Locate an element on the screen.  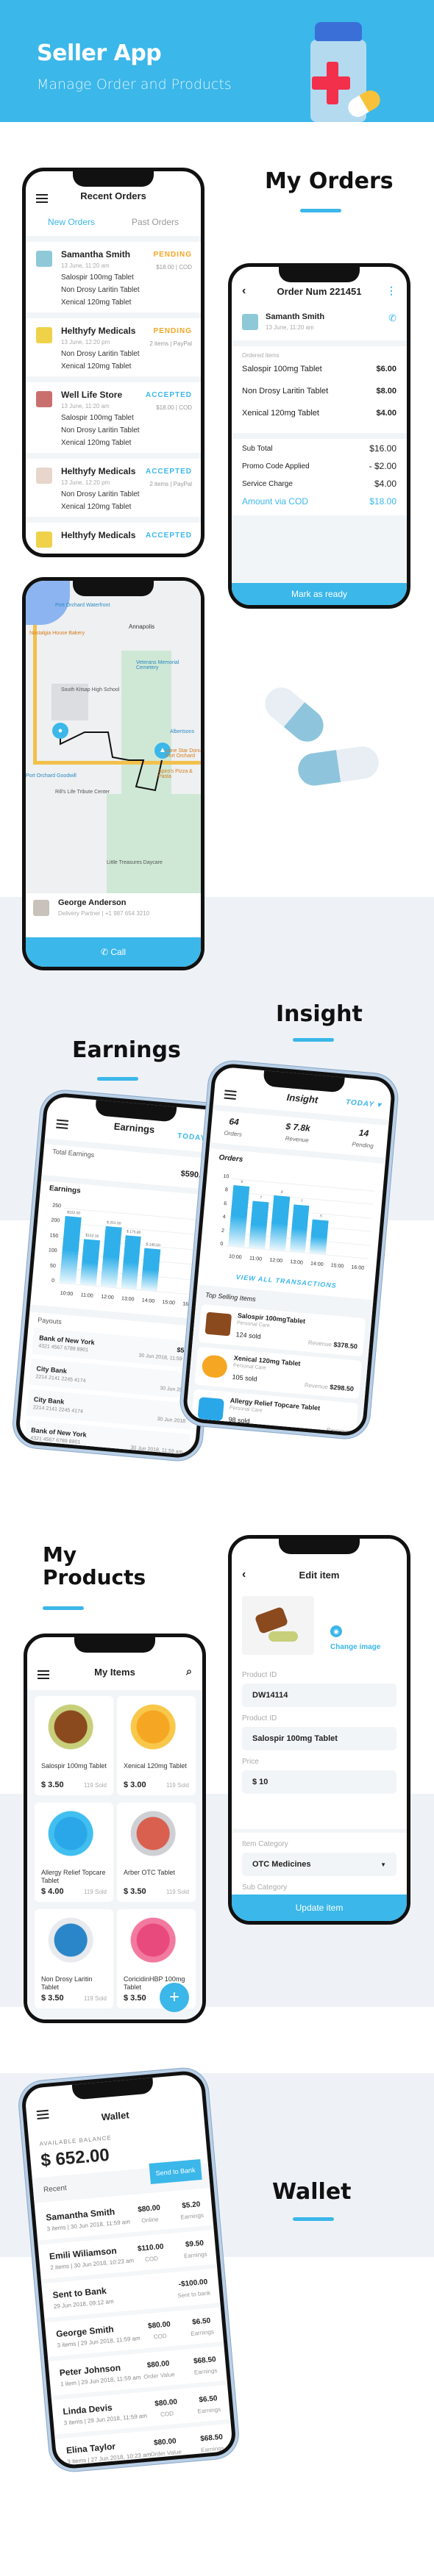
x-tick-label: 12:00 is located at coordinates (107, 1297).